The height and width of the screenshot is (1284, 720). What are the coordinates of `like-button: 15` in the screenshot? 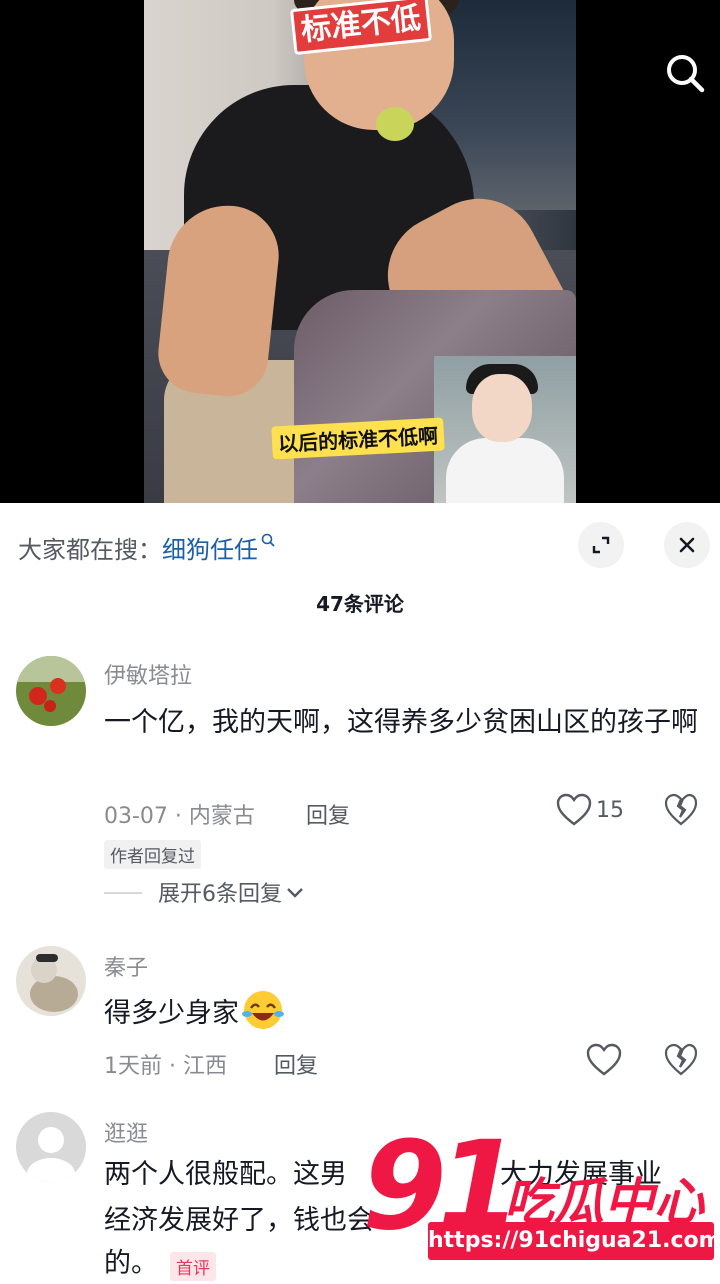 It's located at (590, 810).